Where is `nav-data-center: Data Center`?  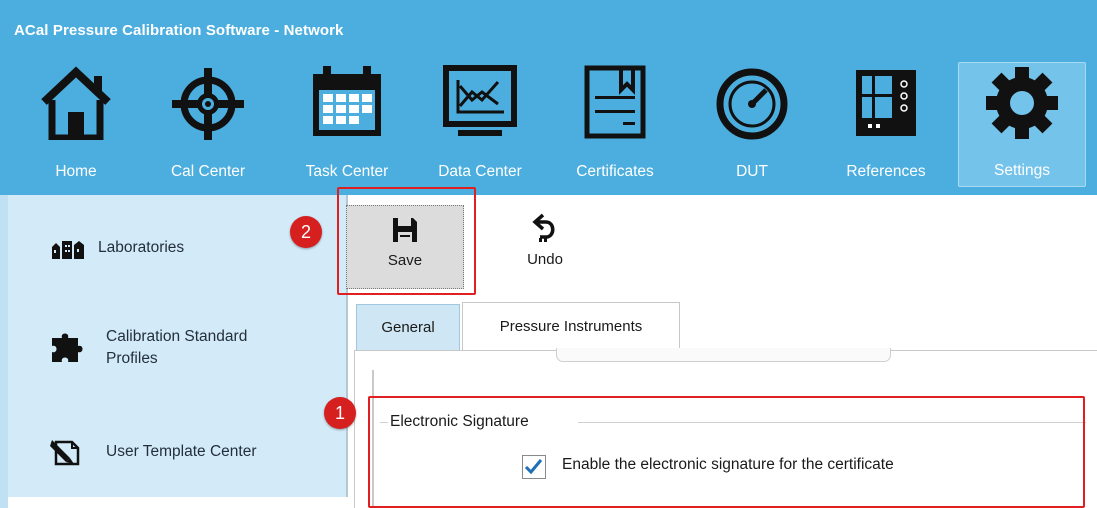 nav-data-center: Data Center is located at coordinates (480, 124).